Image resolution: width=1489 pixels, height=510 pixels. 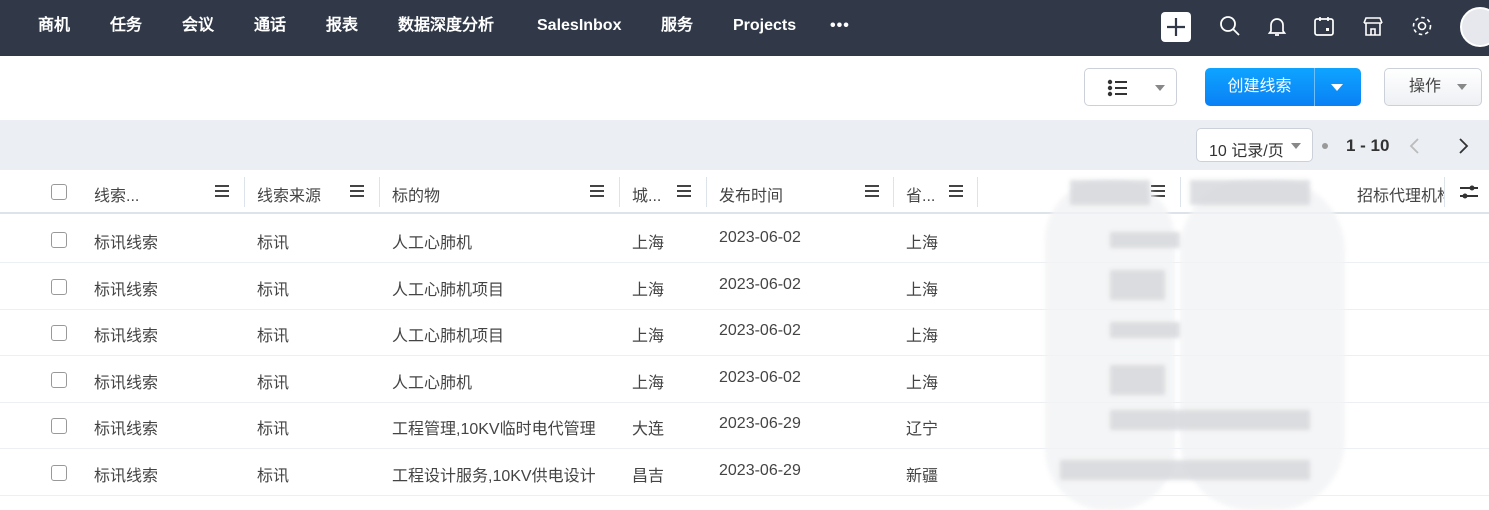 I want to click on view-switcher, so click(x=1130, y=87).